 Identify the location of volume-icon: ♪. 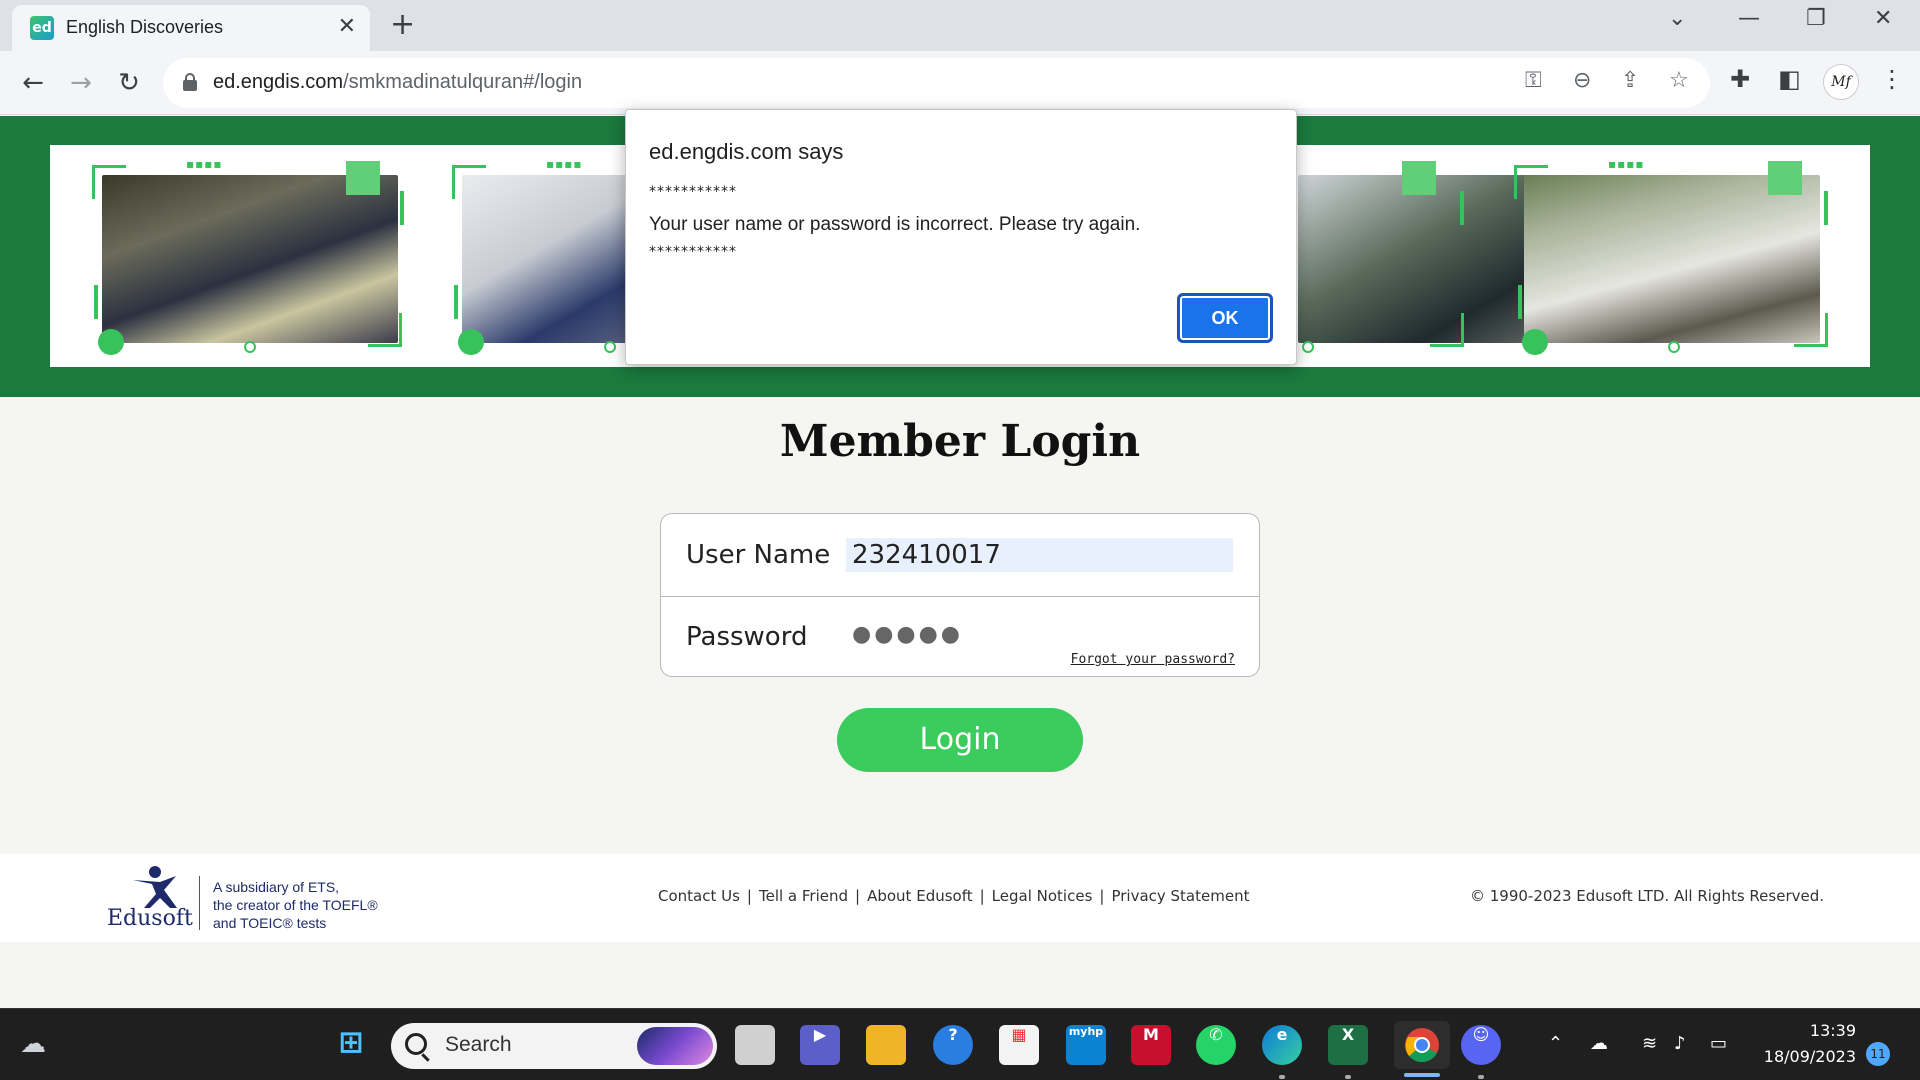
(1680, 1043).